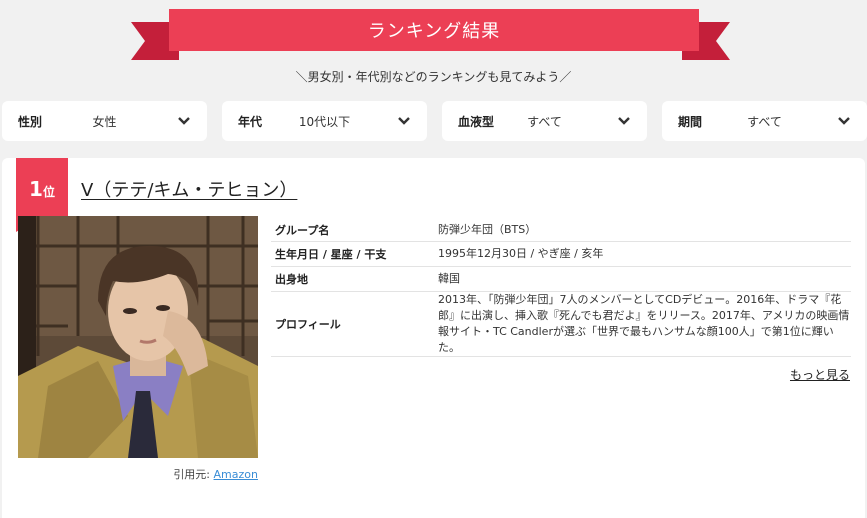 The height and width of the screenshot is (518, 867). Describe the element at coordinates (544, 121) in the screenshot. I see `filter-blood-type: 血液型 すべて` at that location.